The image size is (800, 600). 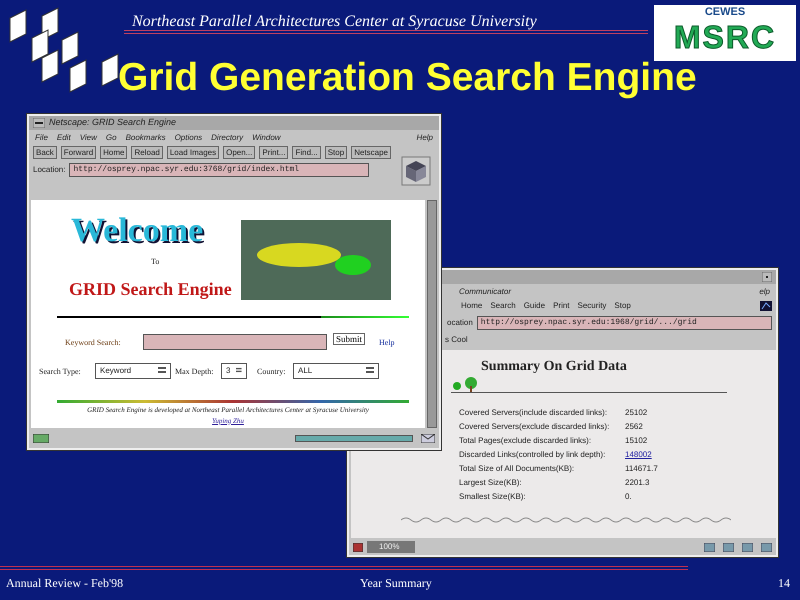 I want to click on stat-label: Discarded Links(controlled by link depth):, so click(x=532, y=455).